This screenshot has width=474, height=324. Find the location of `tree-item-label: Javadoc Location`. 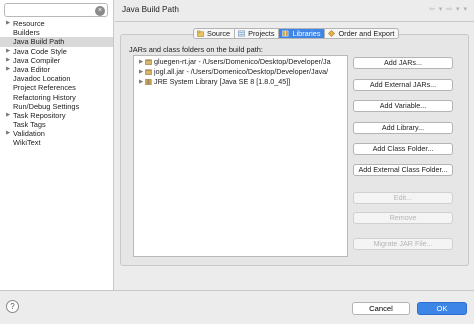

tree-item-label: Javadoc Location is located at coordinates (42, 79).